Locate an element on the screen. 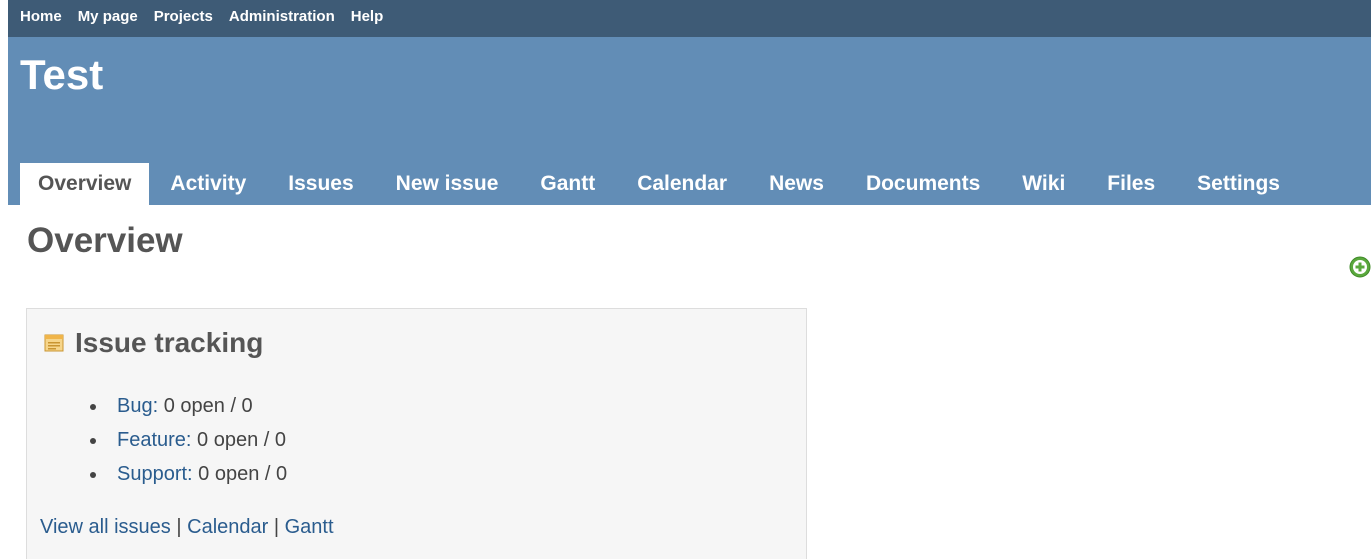 This screenshot has width=1371, height=559. top-menu-home-link: Home is located at coordinates (41, 16).